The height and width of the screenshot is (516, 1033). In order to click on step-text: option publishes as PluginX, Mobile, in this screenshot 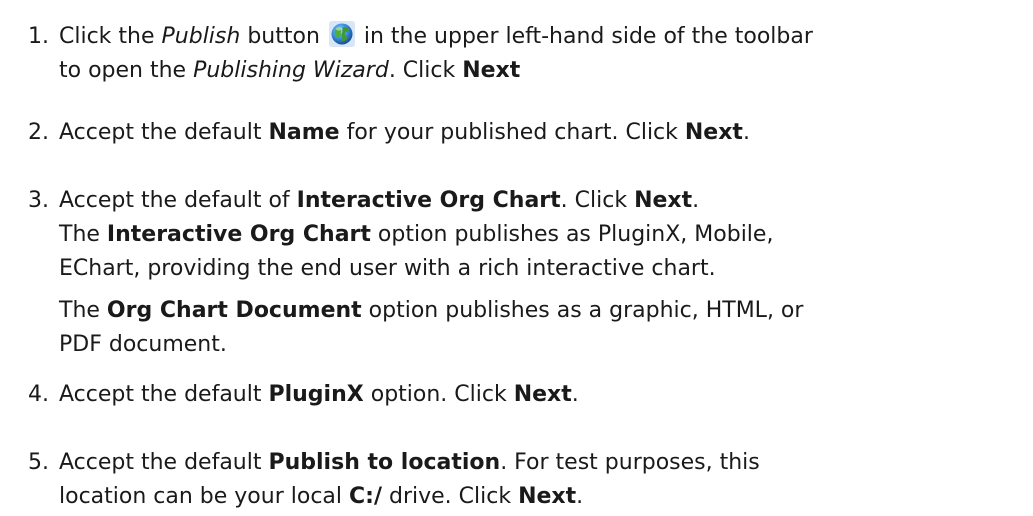, I will do `click(572, 234)`.